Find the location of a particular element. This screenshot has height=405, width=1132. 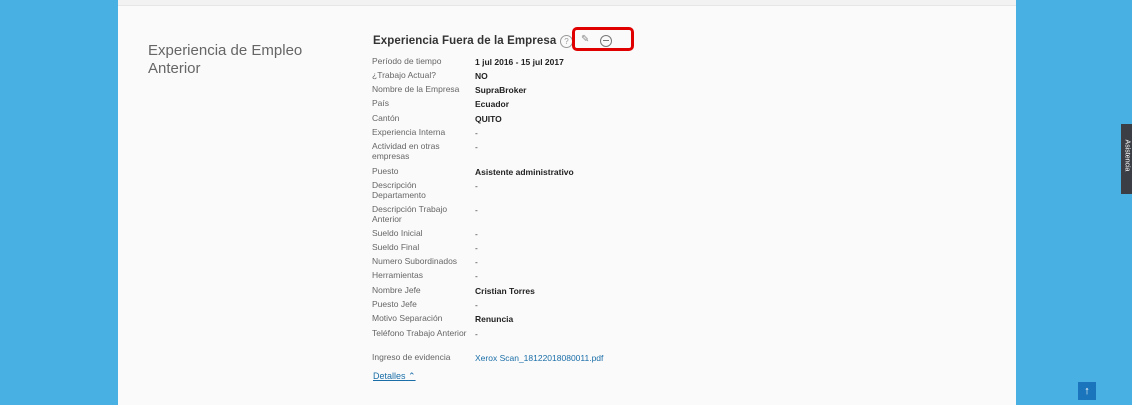

details-link: Detalles ⌃ is located at coordinates (394, 376).